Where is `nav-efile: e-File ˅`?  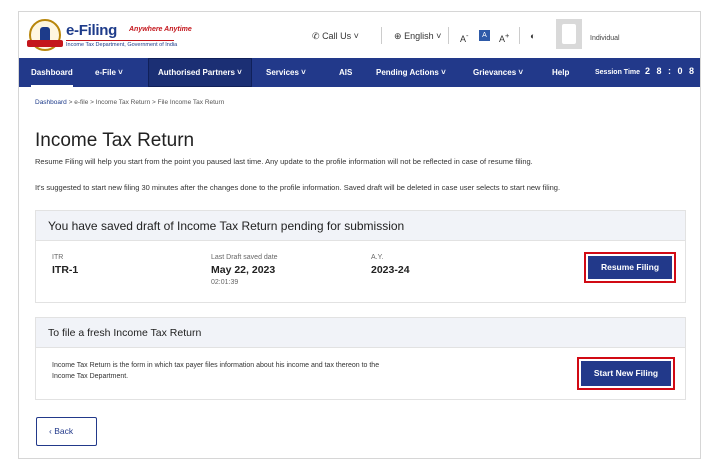
nav-efile: e-File ˅ is located at coordinates (109, 72).